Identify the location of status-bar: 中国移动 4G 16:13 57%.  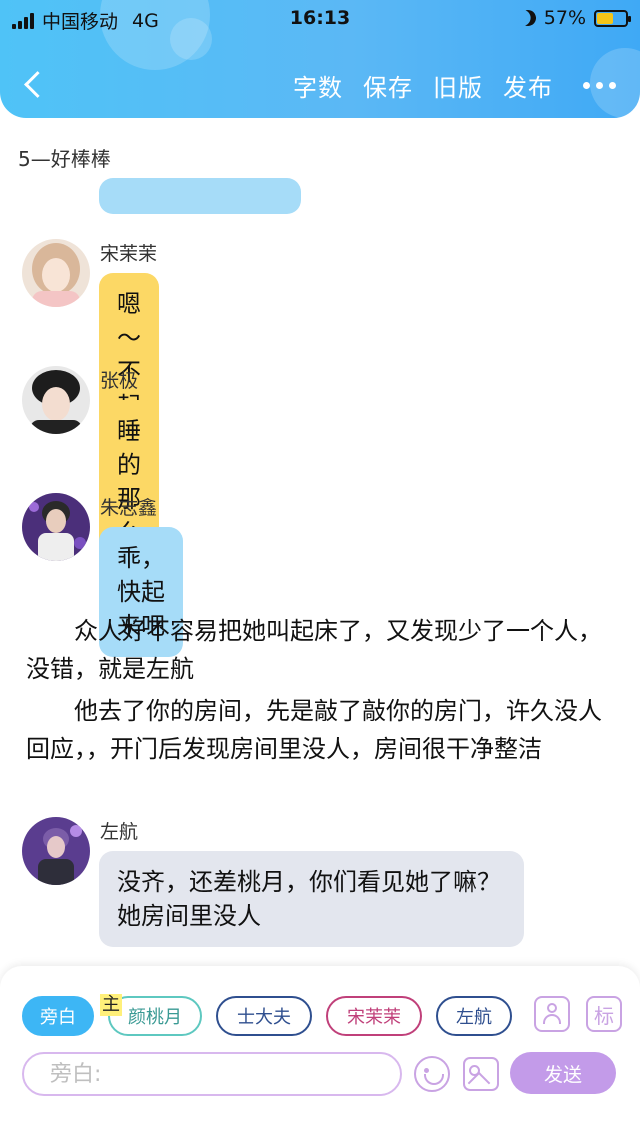
(320, 19).